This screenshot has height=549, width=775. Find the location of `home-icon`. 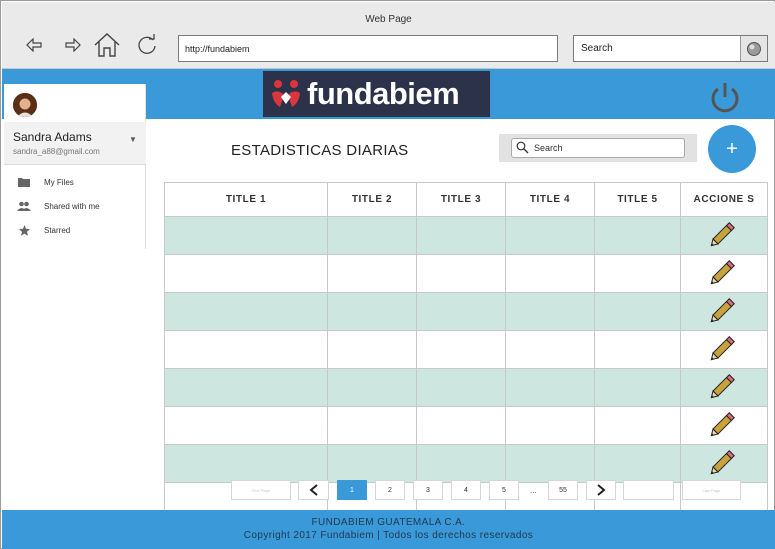

home-icon is located at coordinates (107, 45).